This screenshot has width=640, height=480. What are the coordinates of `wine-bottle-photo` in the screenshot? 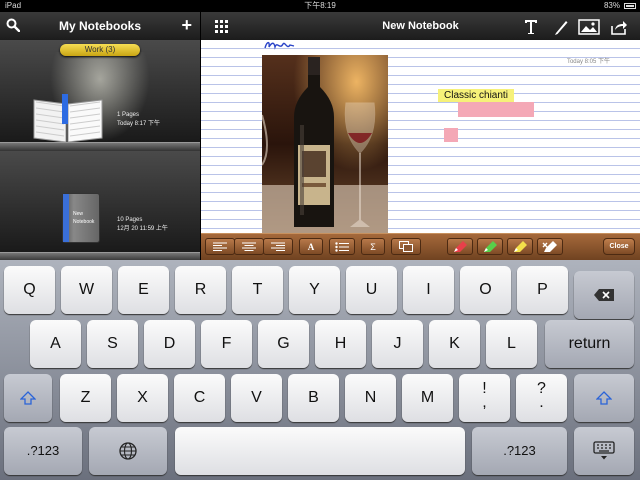 It's located at (325, 144).